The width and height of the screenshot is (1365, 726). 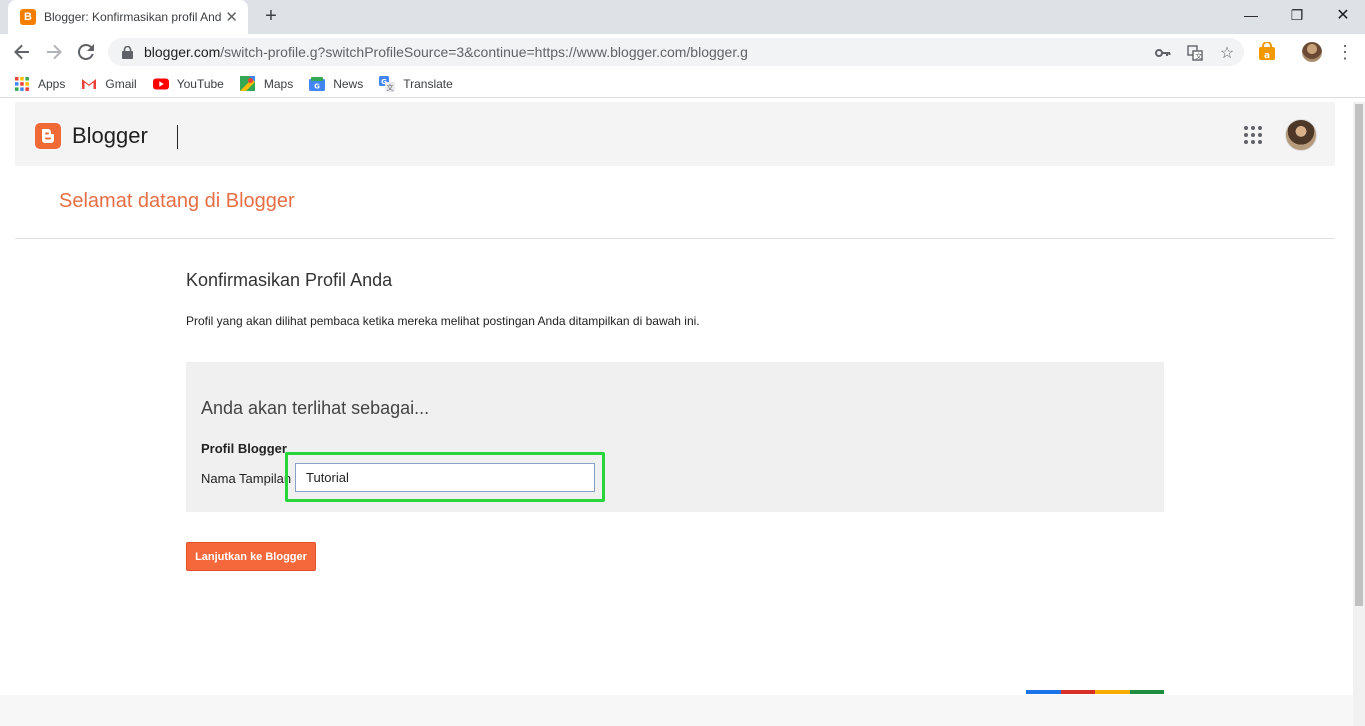 I want to click on gmail-icon, so click(x=89, y=84).